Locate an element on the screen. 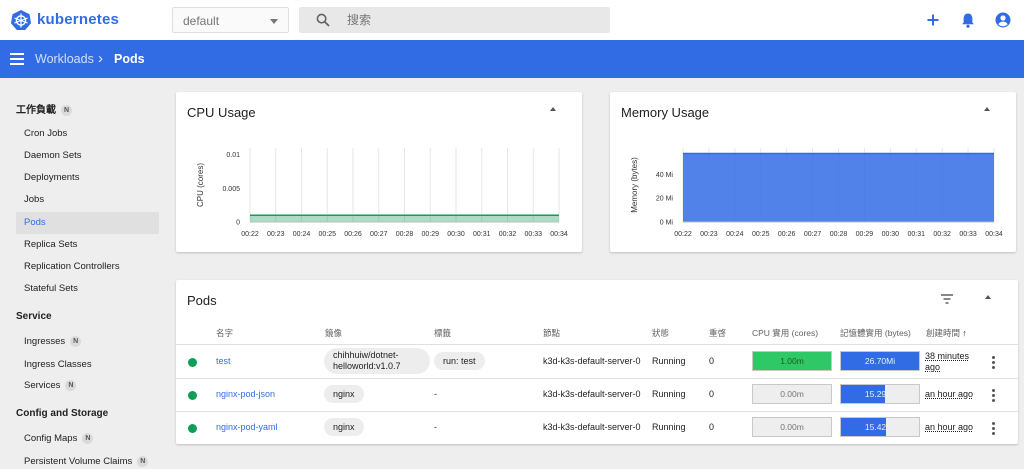  column-header-labels: 標籤 is located at coordinates (443, 333).